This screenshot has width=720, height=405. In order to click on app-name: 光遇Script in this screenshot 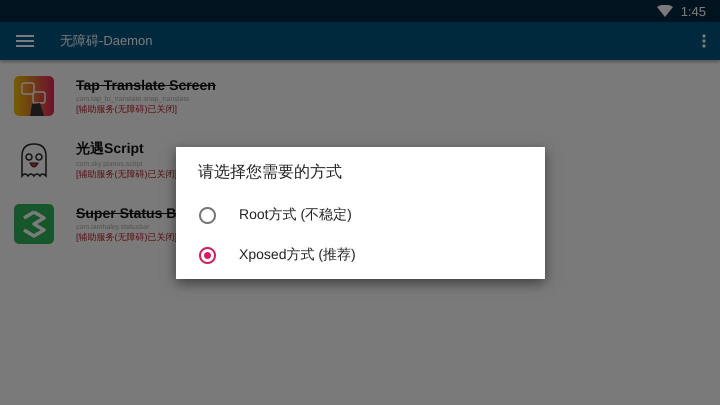, I will do `click(110, 149)`.